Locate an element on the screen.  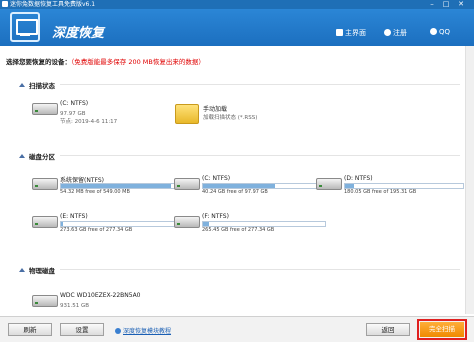
partition-item: 系统保留(NTFS) 54.32 MB free of 549.00 MB is located at coordinates (108, 188).